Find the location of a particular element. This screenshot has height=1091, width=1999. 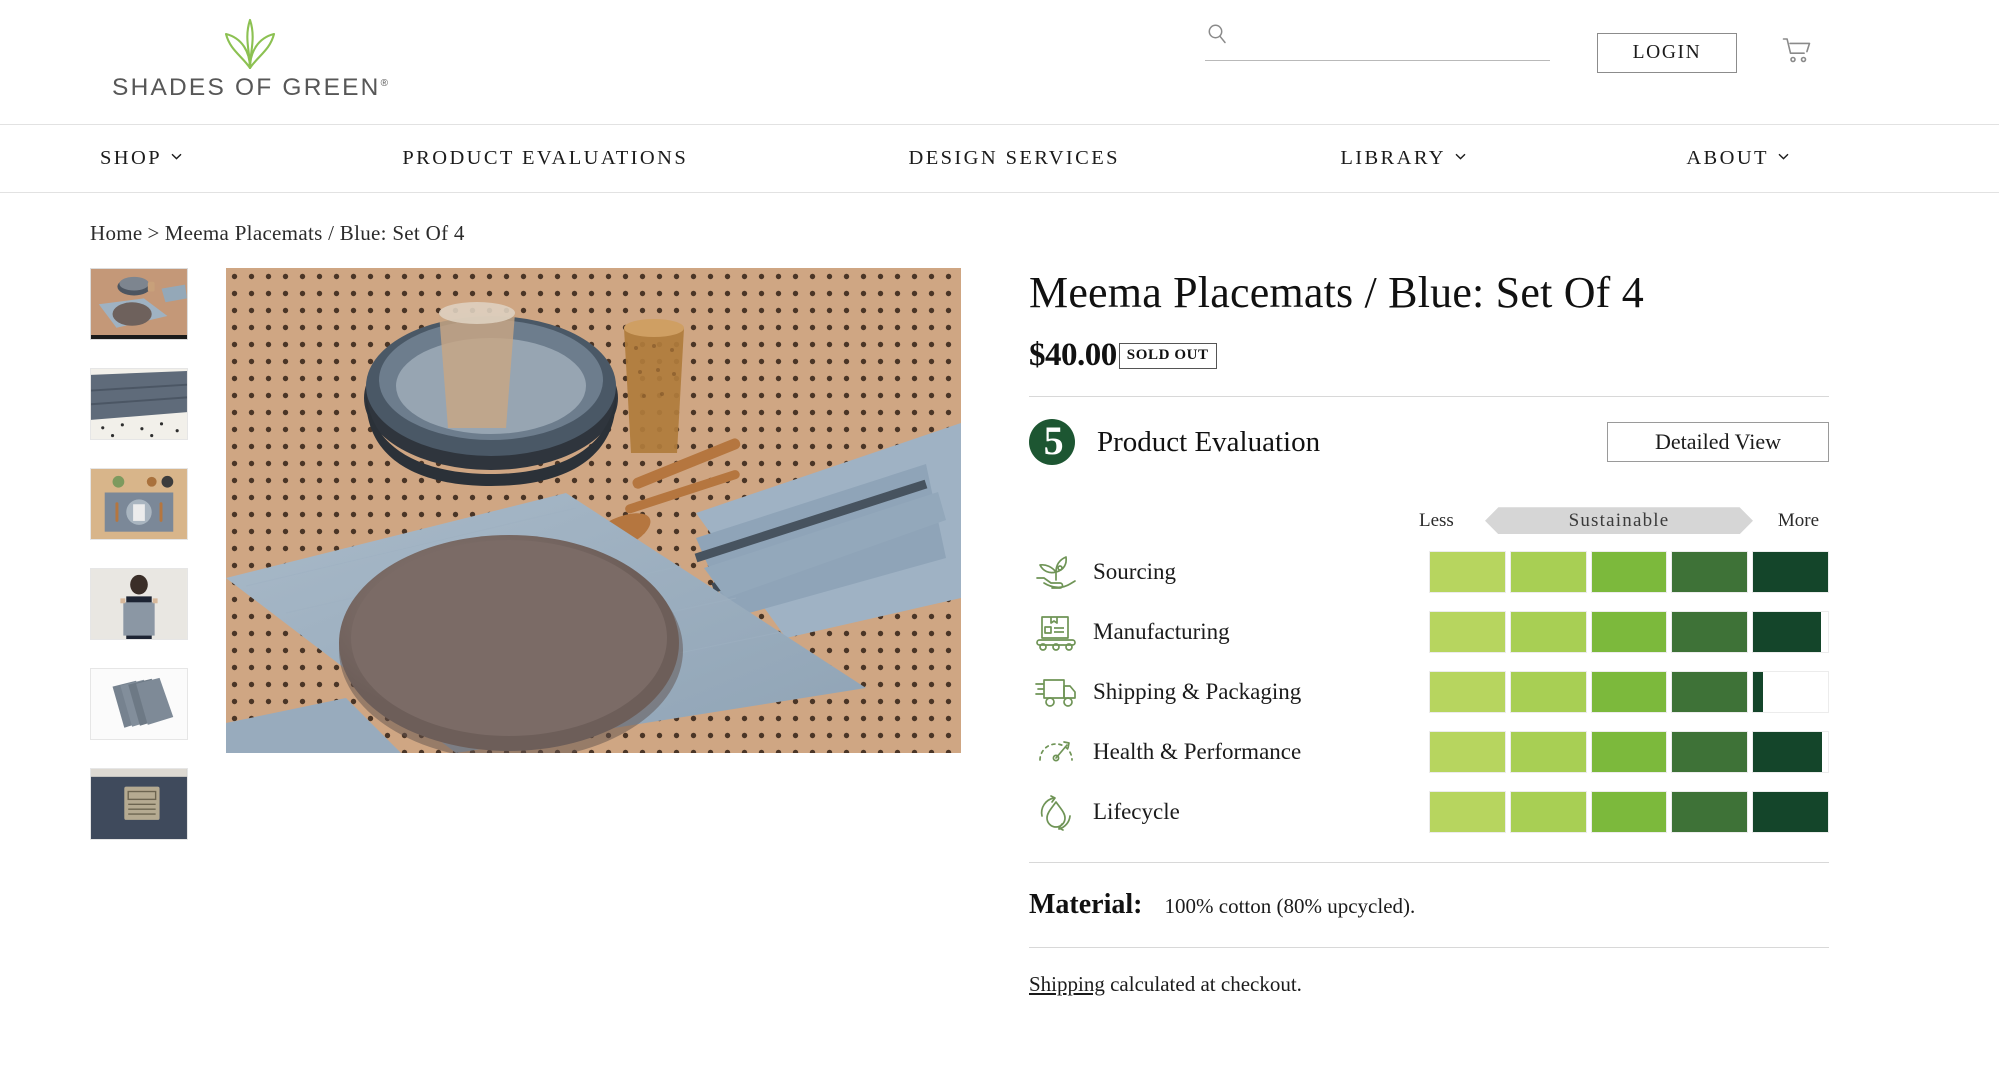

registered-mark: ® is located at coordinates (384, 83).